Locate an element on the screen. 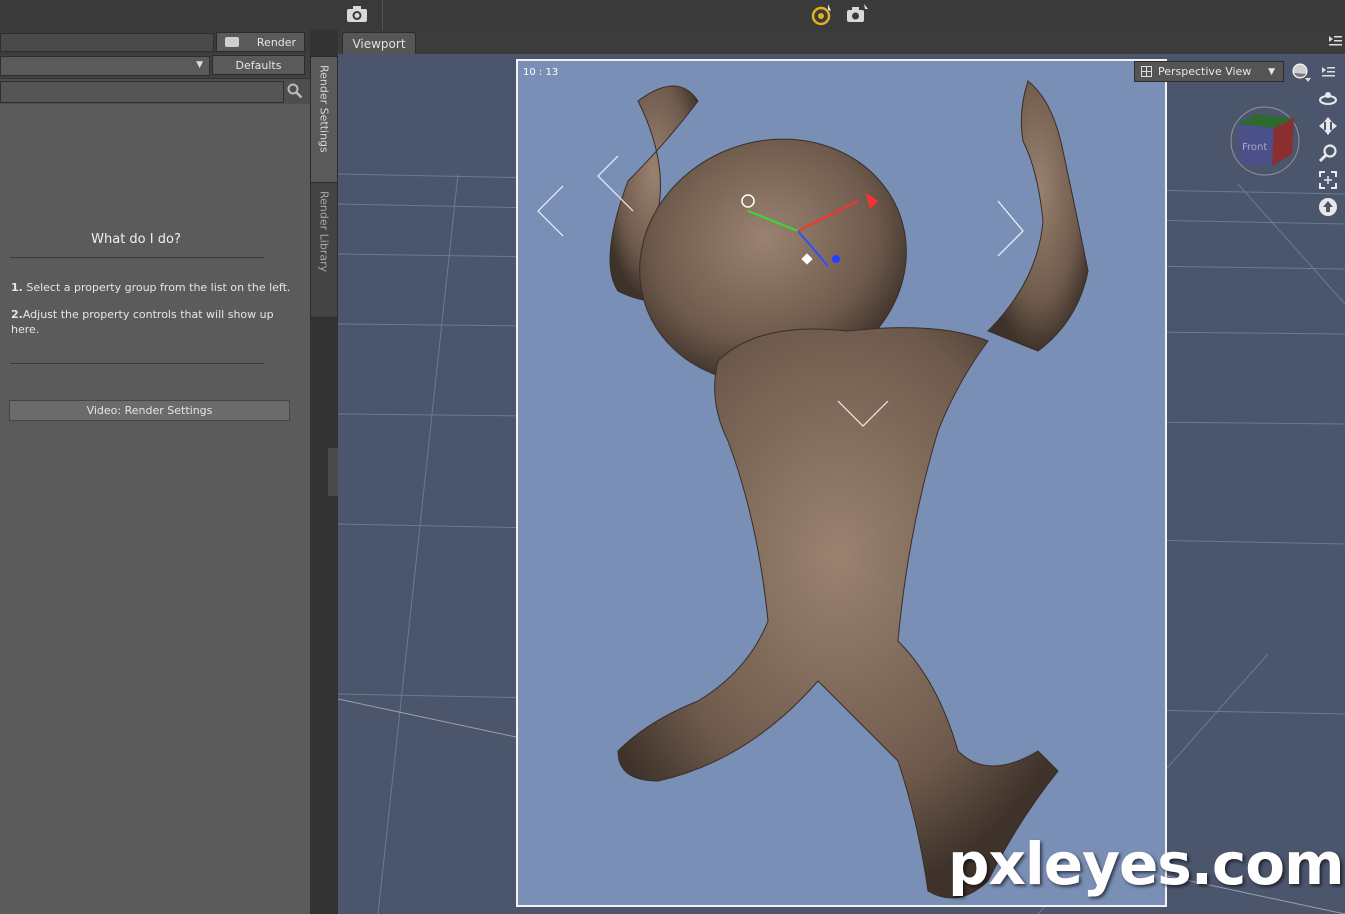 The width and height of the screenshot is (1345, 914). camera-icon is located at coordinates (357, 14).